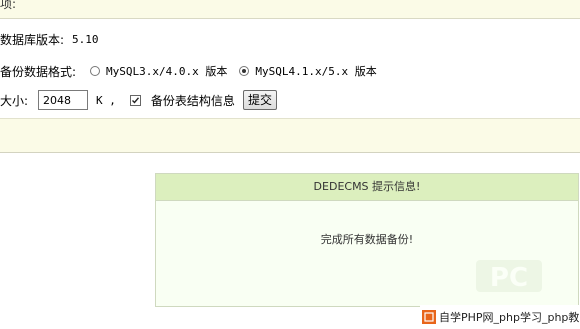 The width and height of the screenshot is (580, 329). I want to click on footer-watermark: 自学PHP网_php学习_php教, so click(500, 317).